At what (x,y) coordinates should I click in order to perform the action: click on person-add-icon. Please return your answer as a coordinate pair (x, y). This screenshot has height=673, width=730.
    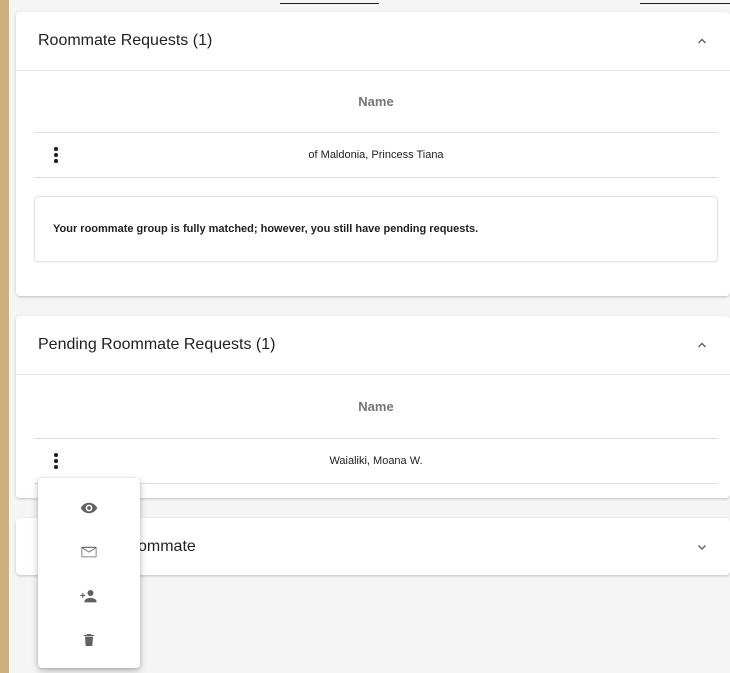
    Looking at the image, I should click on (88, 596).